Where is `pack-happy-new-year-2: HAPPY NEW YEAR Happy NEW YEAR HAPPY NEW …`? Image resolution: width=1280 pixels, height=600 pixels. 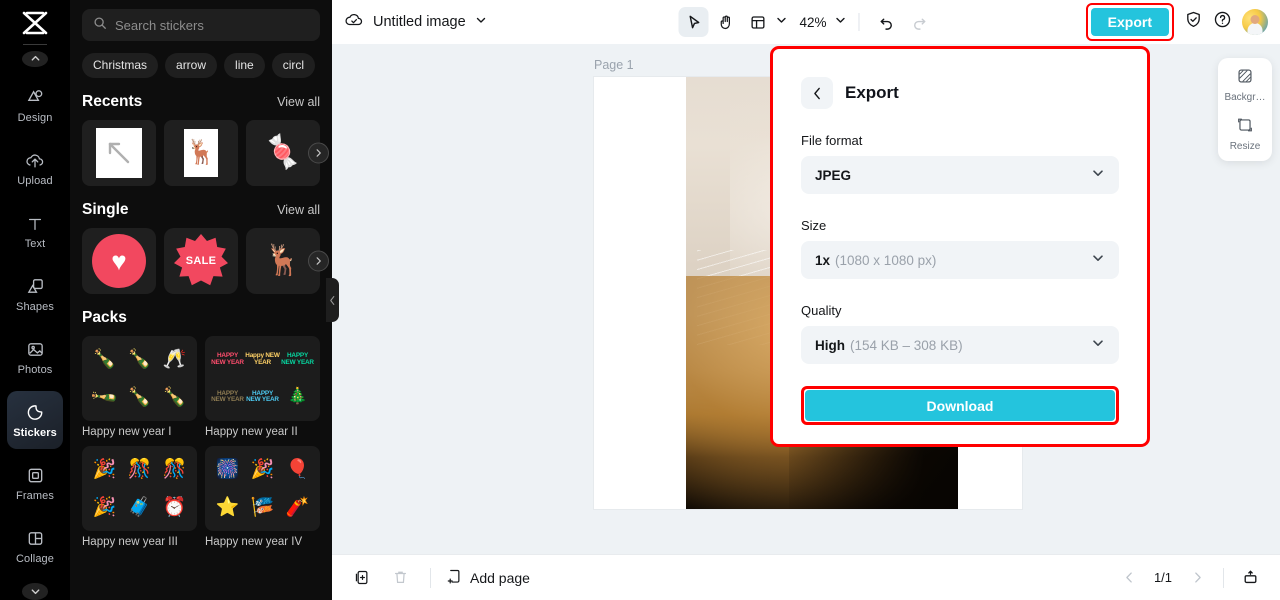
pack-happy-new-year-2: HAPPY NEW YEAR Happy NEW YEAR HAPPY NEW … is located at coordinates (262, 387).